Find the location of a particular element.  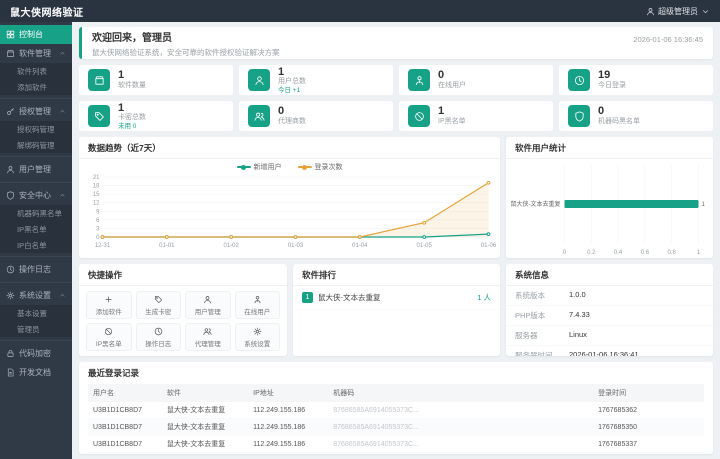

sidebar-item-6: 授权码管理 is located at coordinates (36, 129).